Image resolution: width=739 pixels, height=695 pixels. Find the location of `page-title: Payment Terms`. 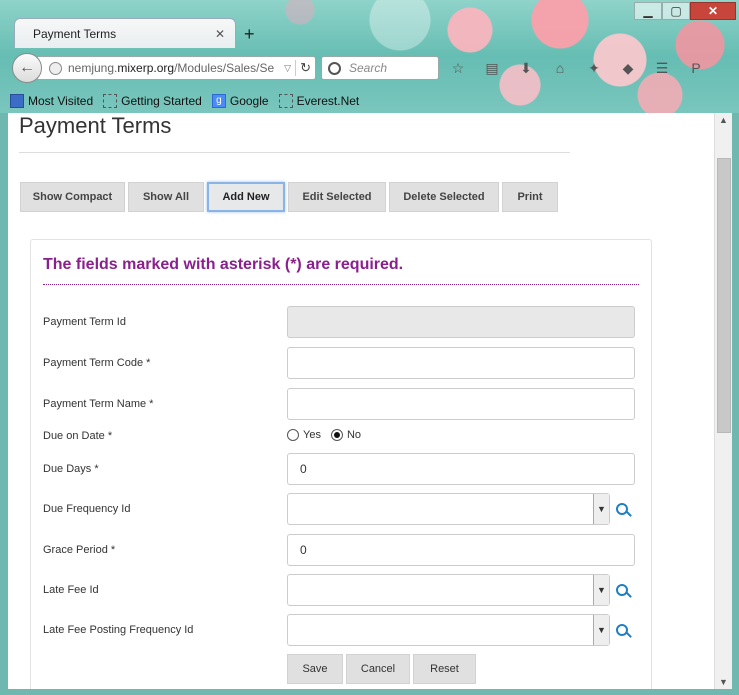

page-title: Payment Terms is located at coordinates (95, 125).